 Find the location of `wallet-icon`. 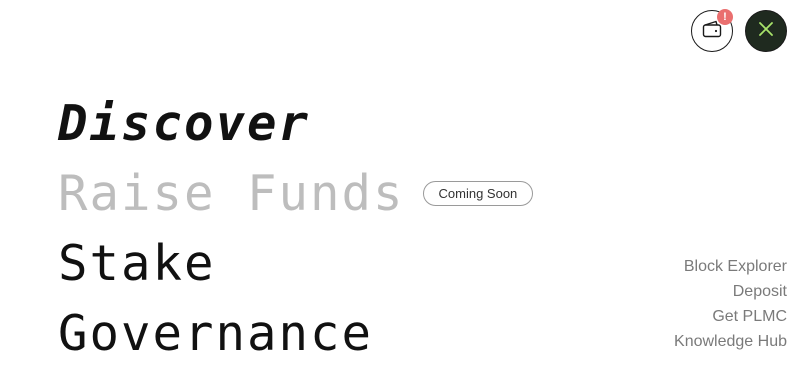

wallet-icon is located at coordinates (712, 31).